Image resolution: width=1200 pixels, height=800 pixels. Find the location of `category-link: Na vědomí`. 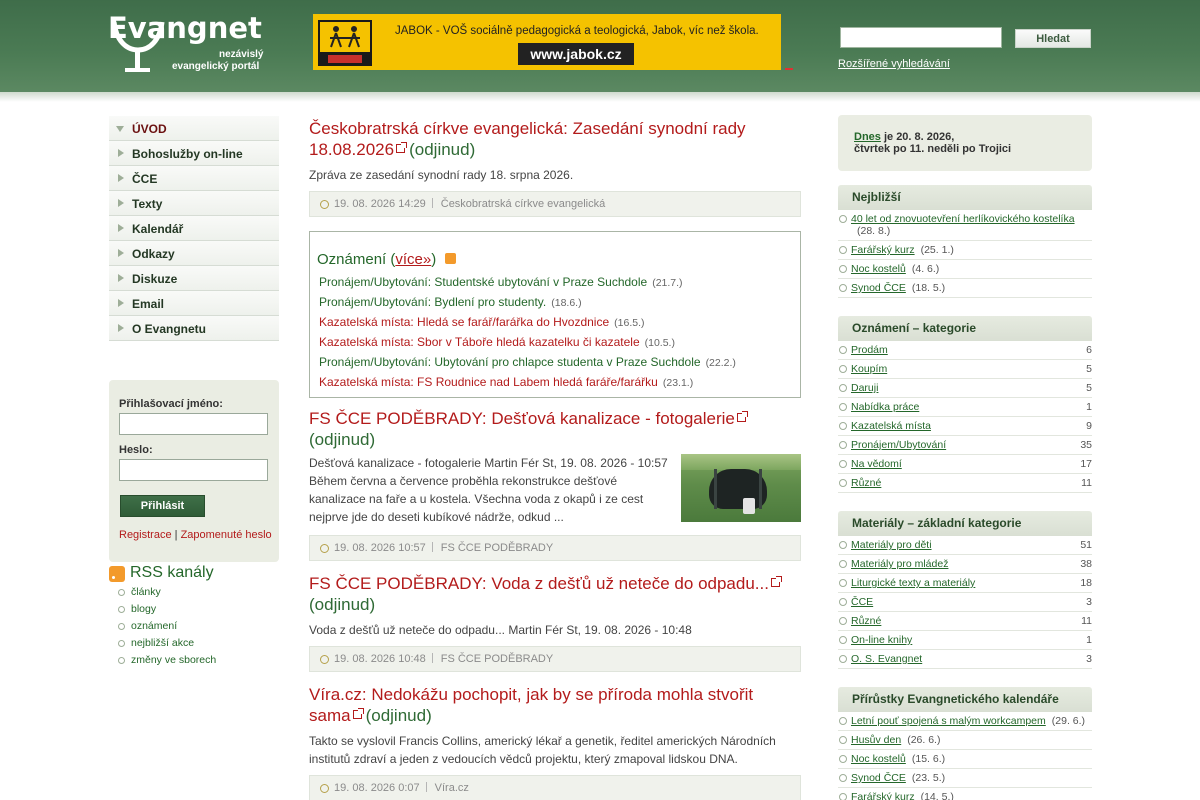

category-link: Na vědomí is located at coordinates (876, 464).